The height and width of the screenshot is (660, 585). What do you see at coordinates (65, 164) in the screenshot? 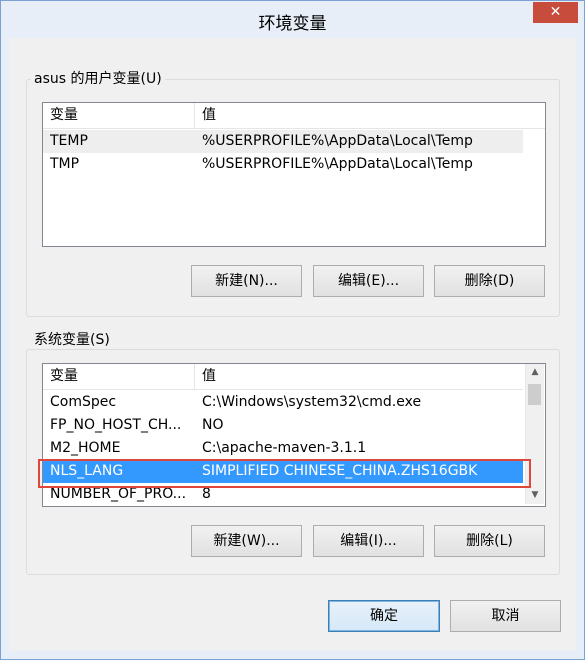
I see `variable-name-cell: TMP` at bounding box center [65, 164].